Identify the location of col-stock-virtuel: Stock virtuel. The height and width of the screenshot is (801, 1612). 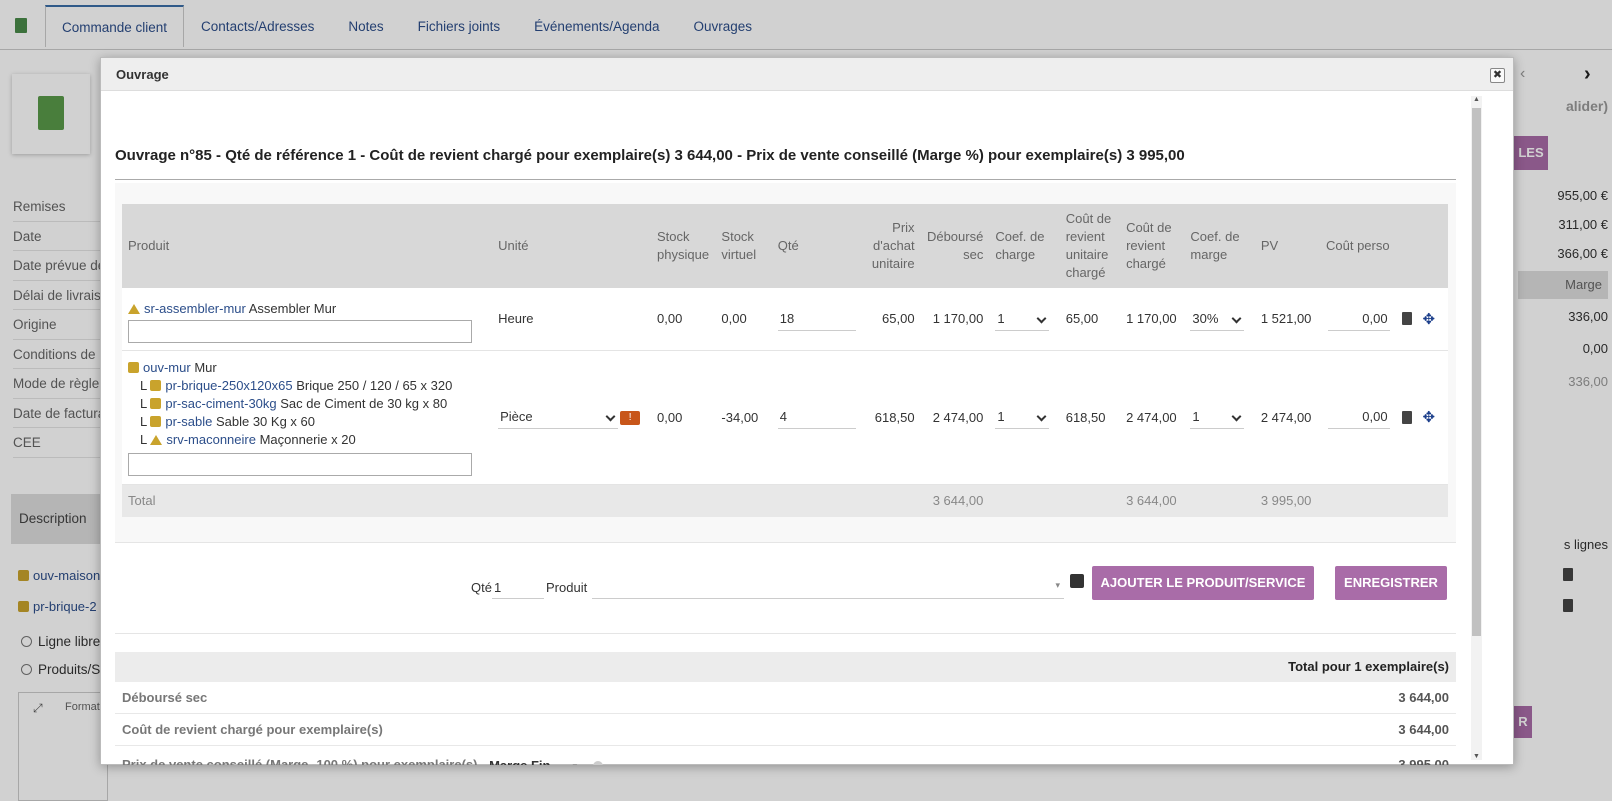
(743, 246).